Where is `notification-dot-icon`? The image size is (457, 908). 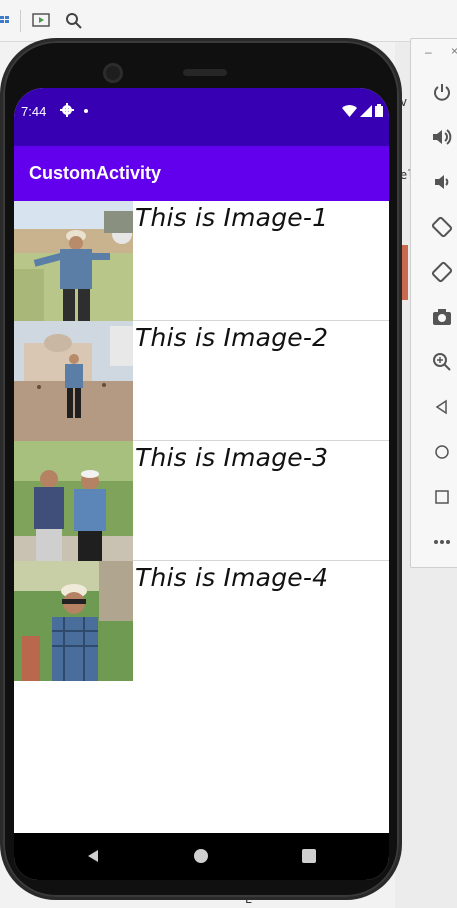
notification-dot-icon is located at coordinates (86, 111).